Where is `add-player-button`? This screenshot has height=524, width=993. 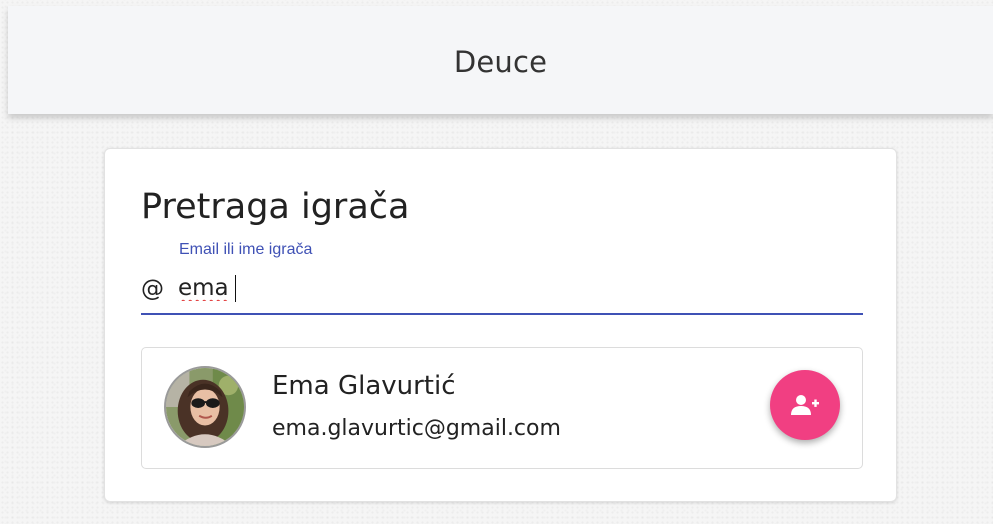 add-player-button is located at coordinates (805, 405).